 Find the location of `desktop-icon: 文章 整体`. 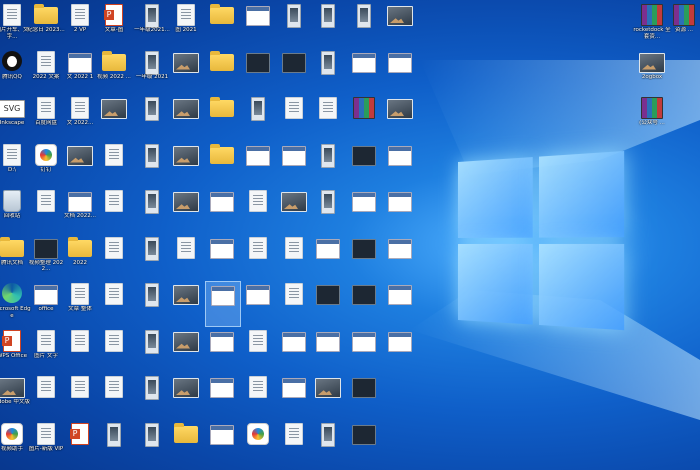

desktop-icon: 文章 整体 is located at coordinates (80, 303).